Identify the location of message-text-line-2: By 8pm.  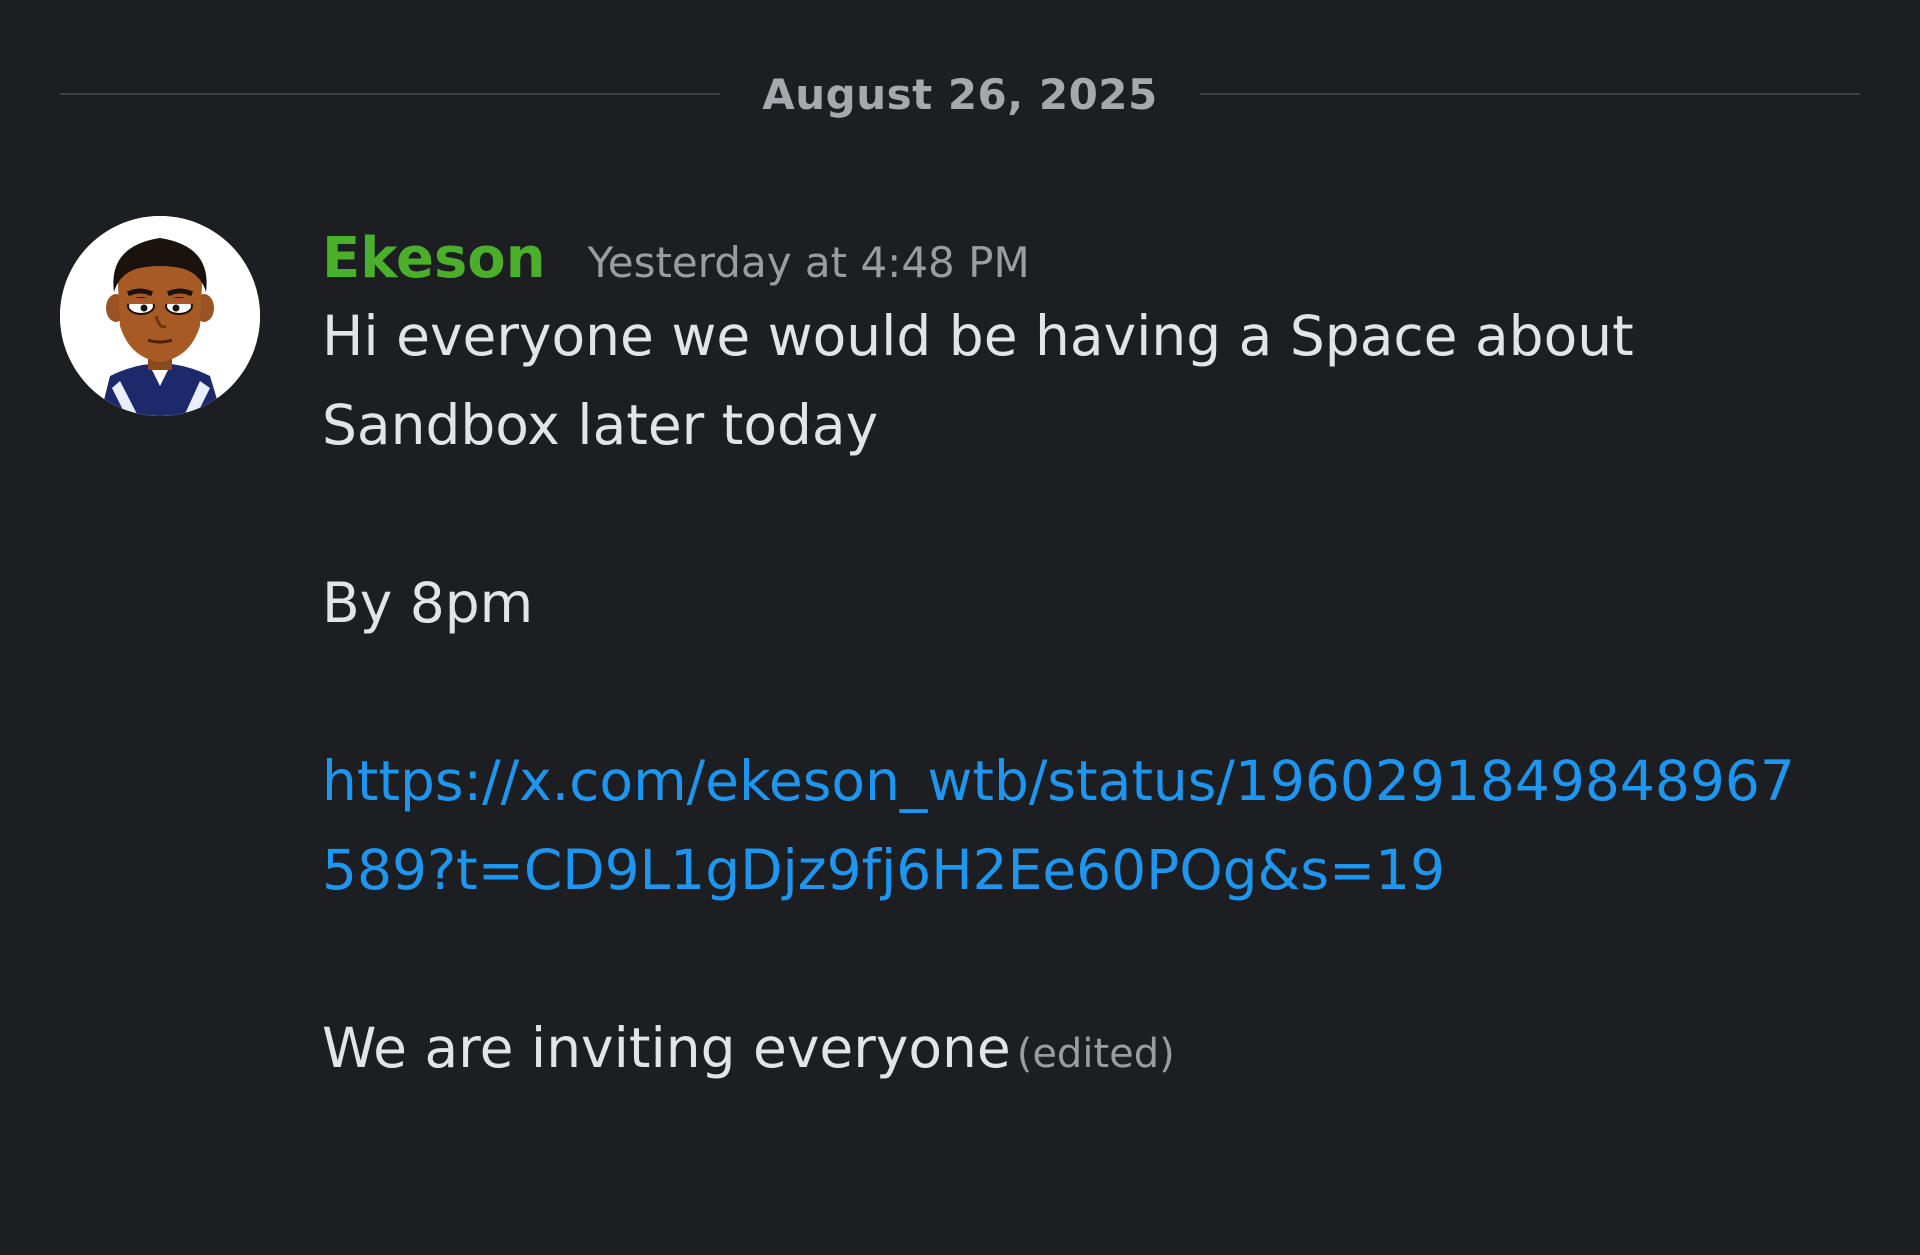
(428, 603).